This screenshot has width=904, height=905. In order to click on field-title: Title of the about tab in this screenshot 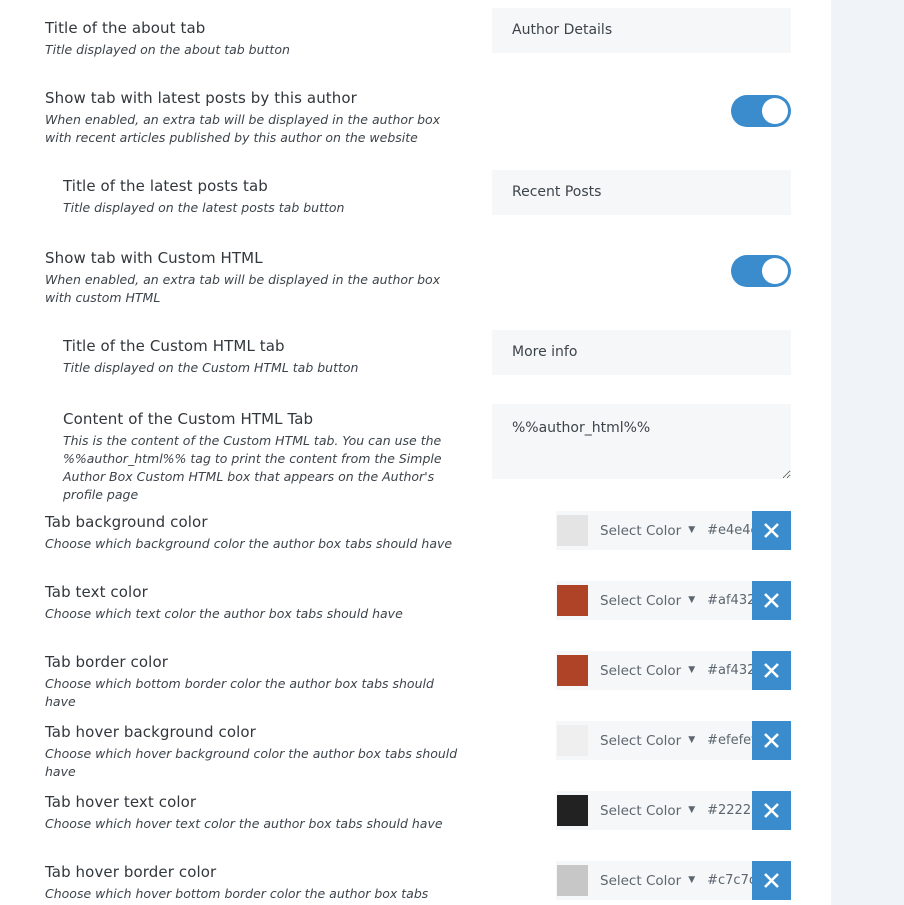, I will do `click(125, 28)`.